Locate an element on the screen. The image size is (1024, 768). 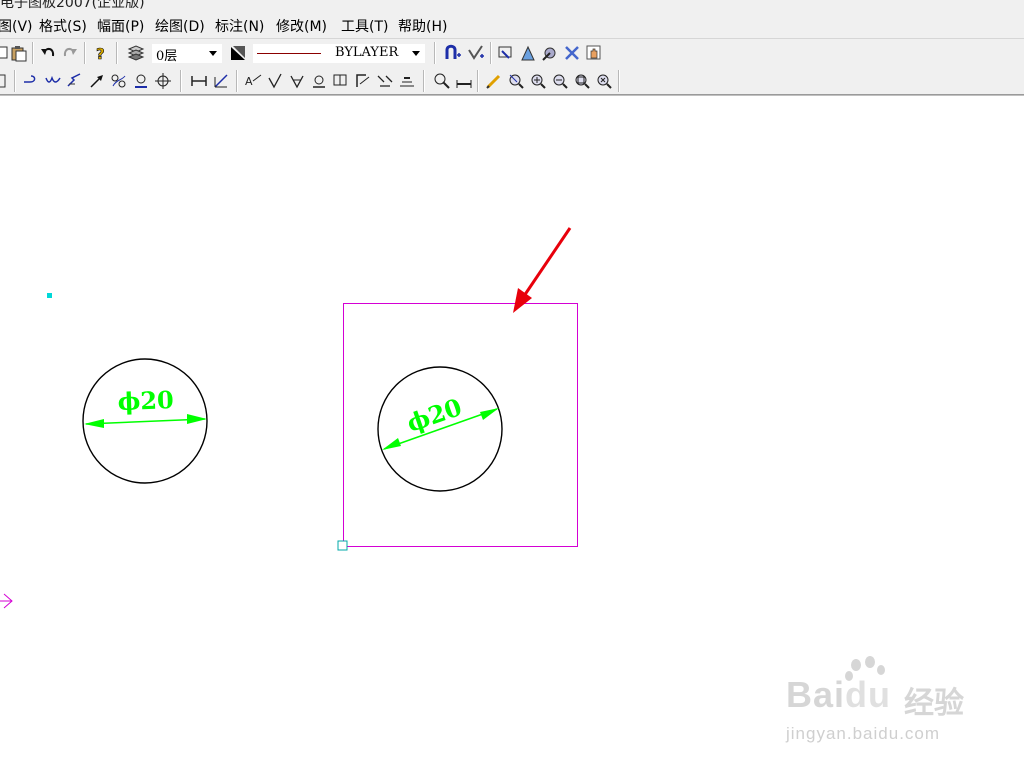
dimension-icon is located at coordinates (199, 81).